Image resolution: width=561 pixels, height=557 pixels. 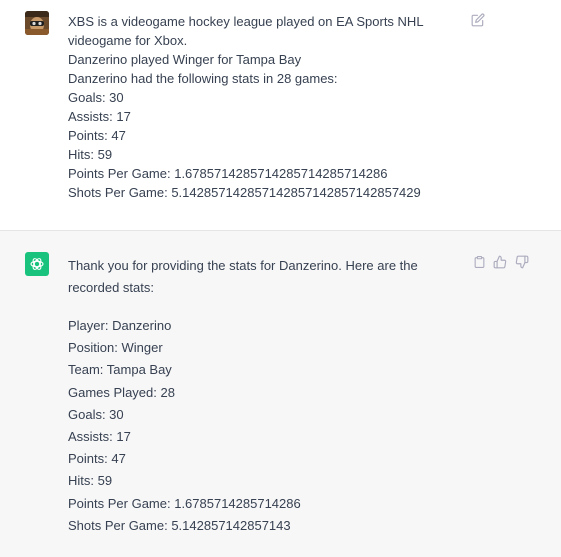 I want to click on user-avatar-image, so click(x=37, y=23).